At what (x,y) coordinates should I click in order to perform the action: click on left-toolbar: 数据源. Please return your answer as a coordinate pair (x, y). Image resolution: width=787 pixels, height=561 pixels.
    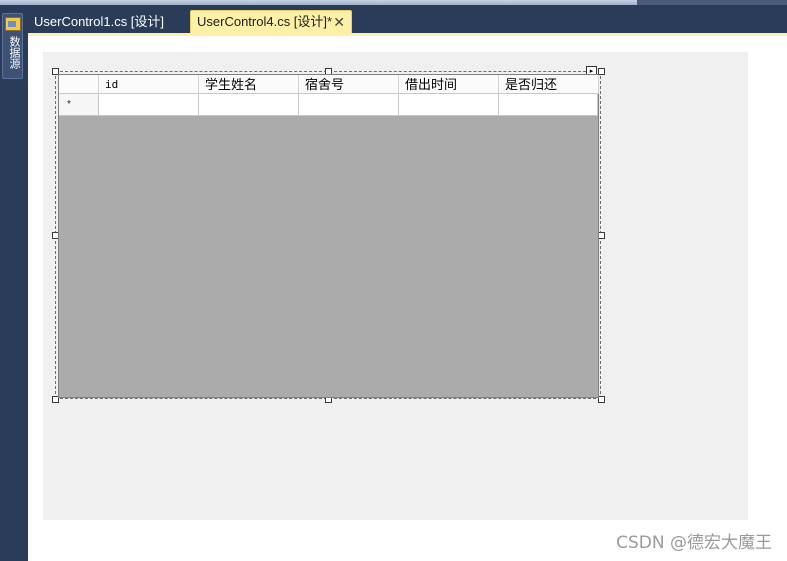
    Looking at the image, I should click on (14, 283).